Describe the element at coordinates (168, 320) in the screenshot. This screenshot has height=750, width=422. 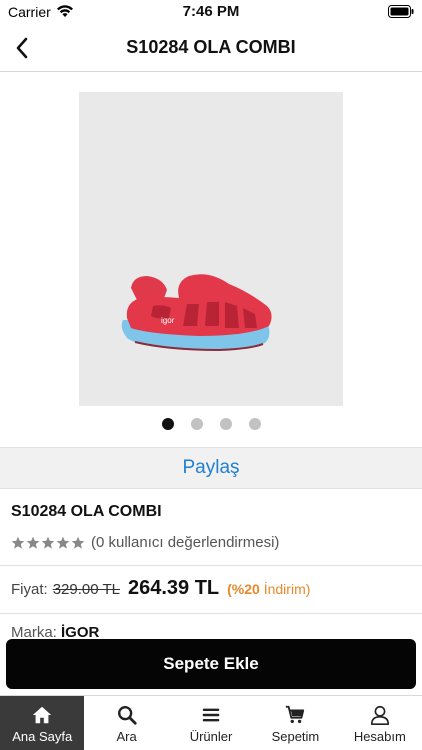
I see `svg-text: igor` at that location.